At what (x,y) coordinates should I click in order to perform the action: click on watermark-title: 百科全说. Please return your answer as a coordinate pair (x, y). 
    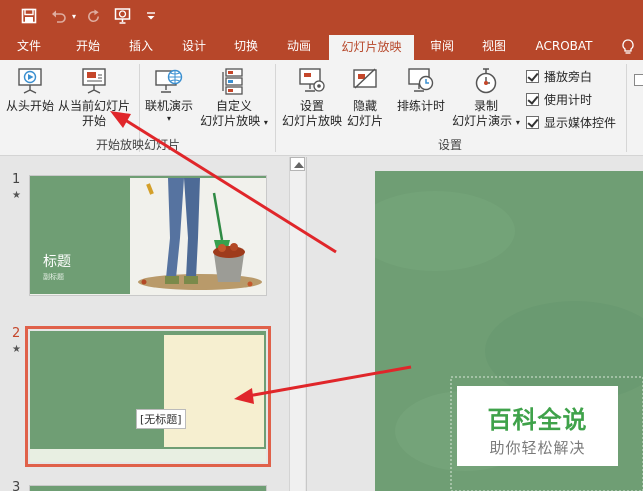
    Looking at the image, I should click on (537, 420).